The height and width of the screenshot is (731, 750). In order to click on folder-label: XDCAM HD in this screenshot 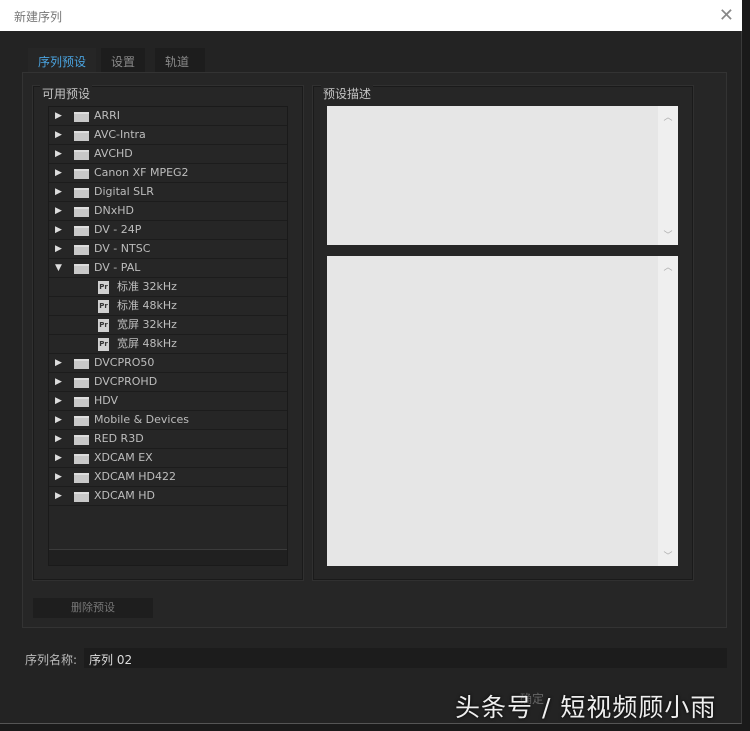, I will do `click(124, 495)`.